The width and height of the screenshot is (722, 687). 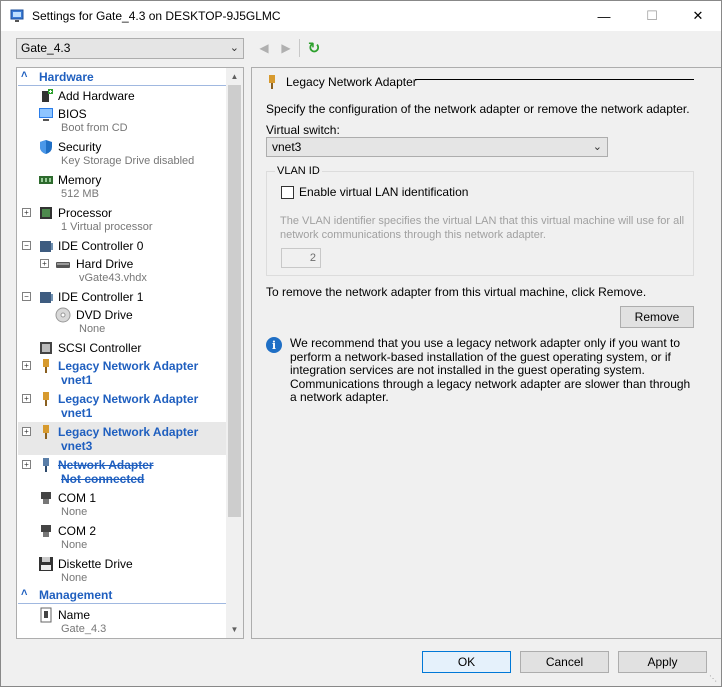 I want to click on tree-item-label: SCSI Controller, so click(x=100, y=348).